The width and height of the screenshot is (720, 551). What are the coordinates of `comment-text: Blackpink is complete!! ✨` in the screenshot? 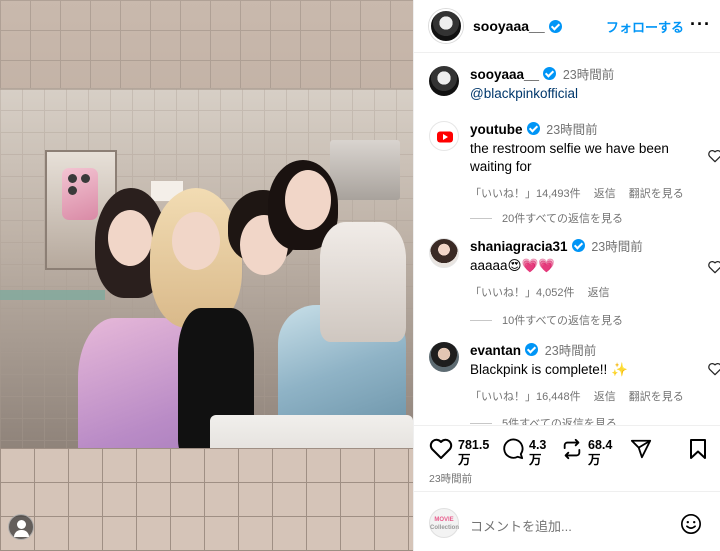 It's located at (549, 369).